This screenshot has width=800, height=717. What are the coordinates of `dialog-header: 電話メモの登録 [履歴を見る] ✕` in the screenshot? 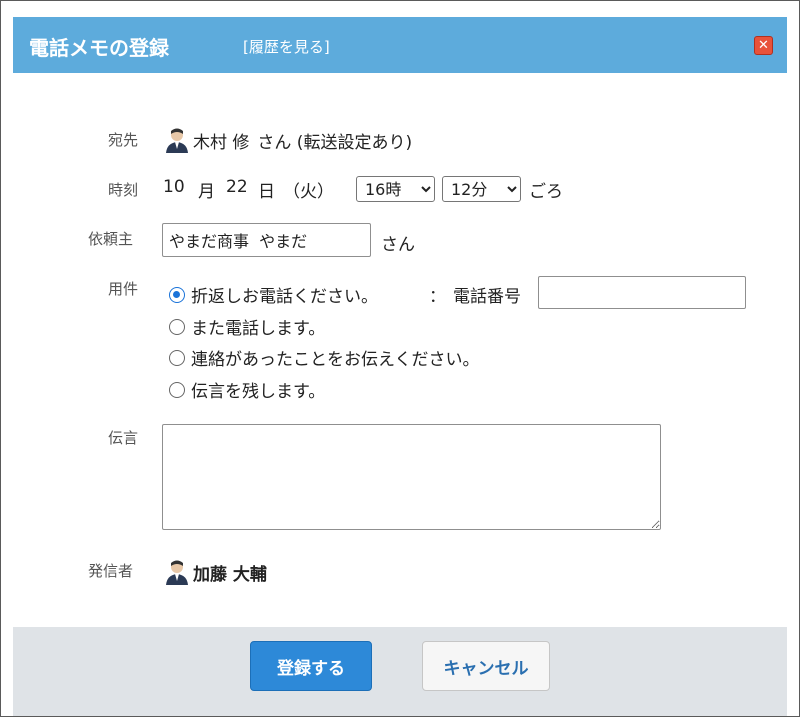 It's located at (400, 45).